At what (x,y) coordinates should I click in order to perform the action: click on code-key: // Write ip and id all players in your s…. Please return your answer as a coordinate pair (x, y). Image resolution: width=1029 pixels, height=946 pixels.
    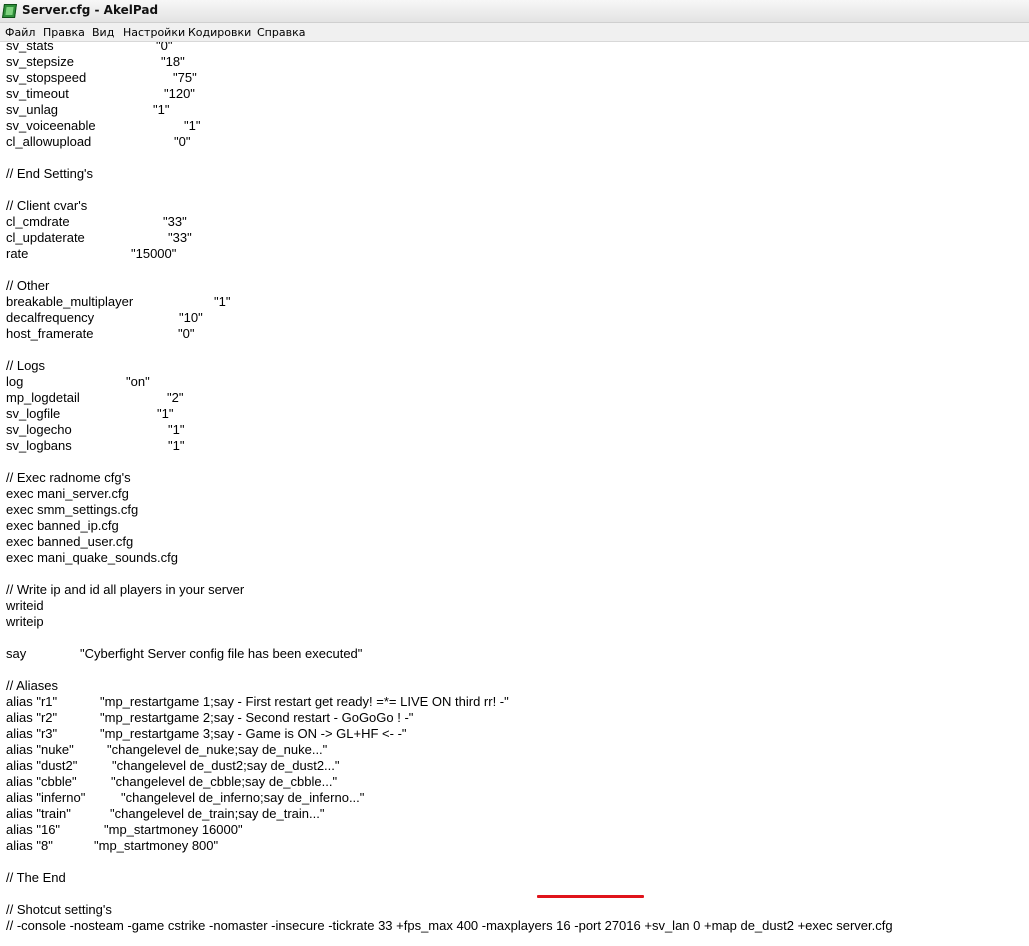
    Looking at the image, I should click on (125, 589).